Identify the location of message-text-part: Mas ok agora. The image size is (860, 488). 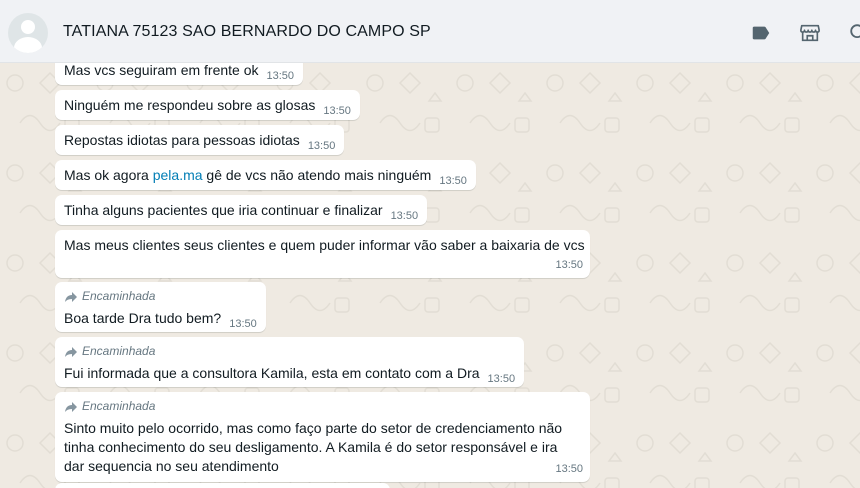
(108, 175).